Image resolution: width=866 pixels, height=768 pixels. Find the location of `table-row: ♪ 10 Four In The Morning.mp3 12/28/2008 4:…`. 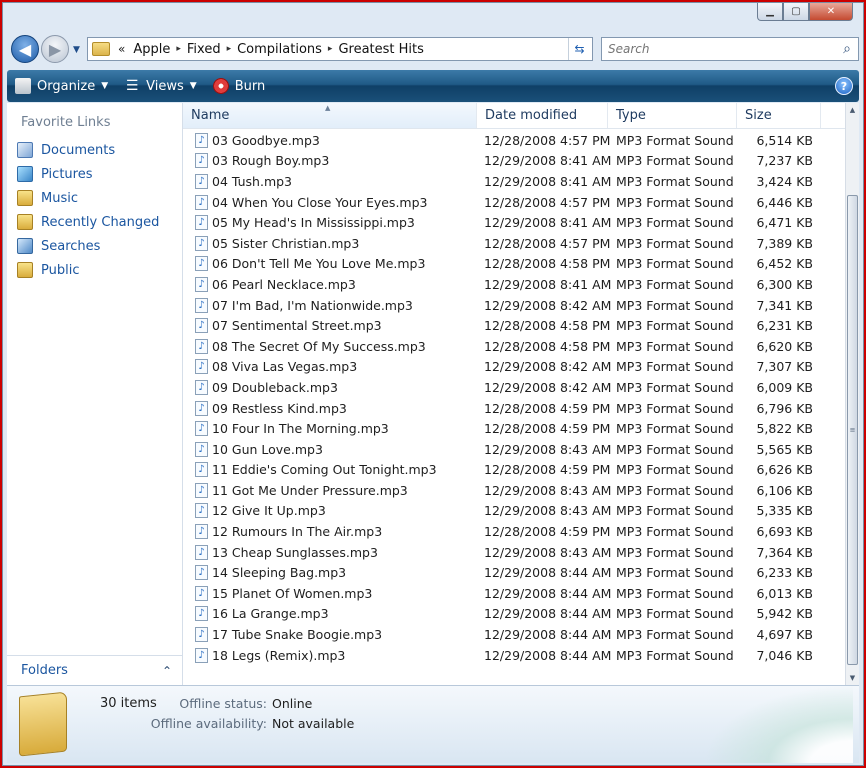

table-row: ♪ 10 Four In The Morning.mp3 12/28/2008 4:… is located at coordinates (514, 428).